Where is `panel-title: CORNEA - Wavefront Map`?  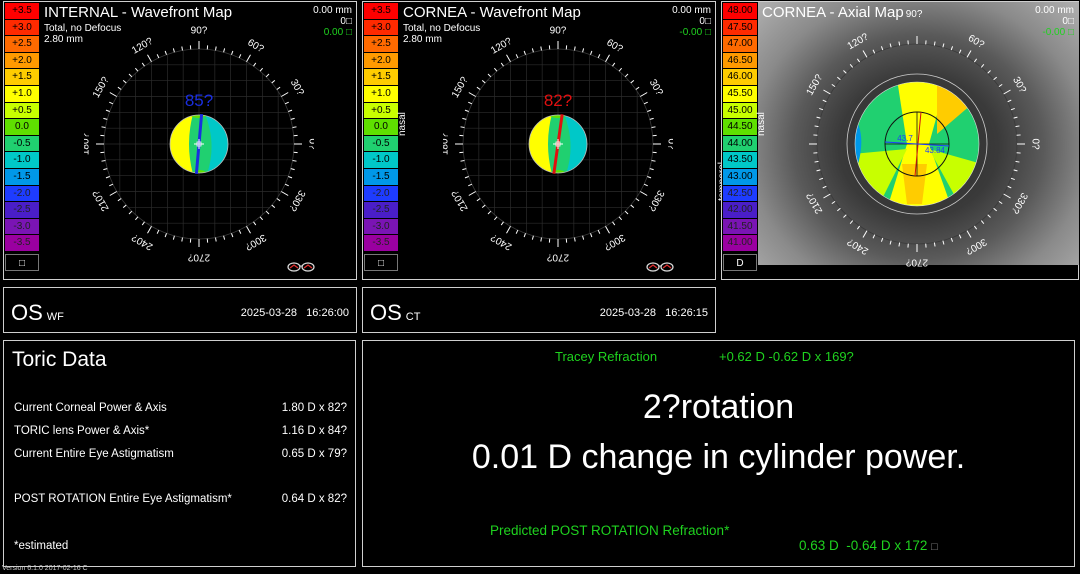 panel-title: CORNEA - Wavefront Map is located at coordinates (492, 12).